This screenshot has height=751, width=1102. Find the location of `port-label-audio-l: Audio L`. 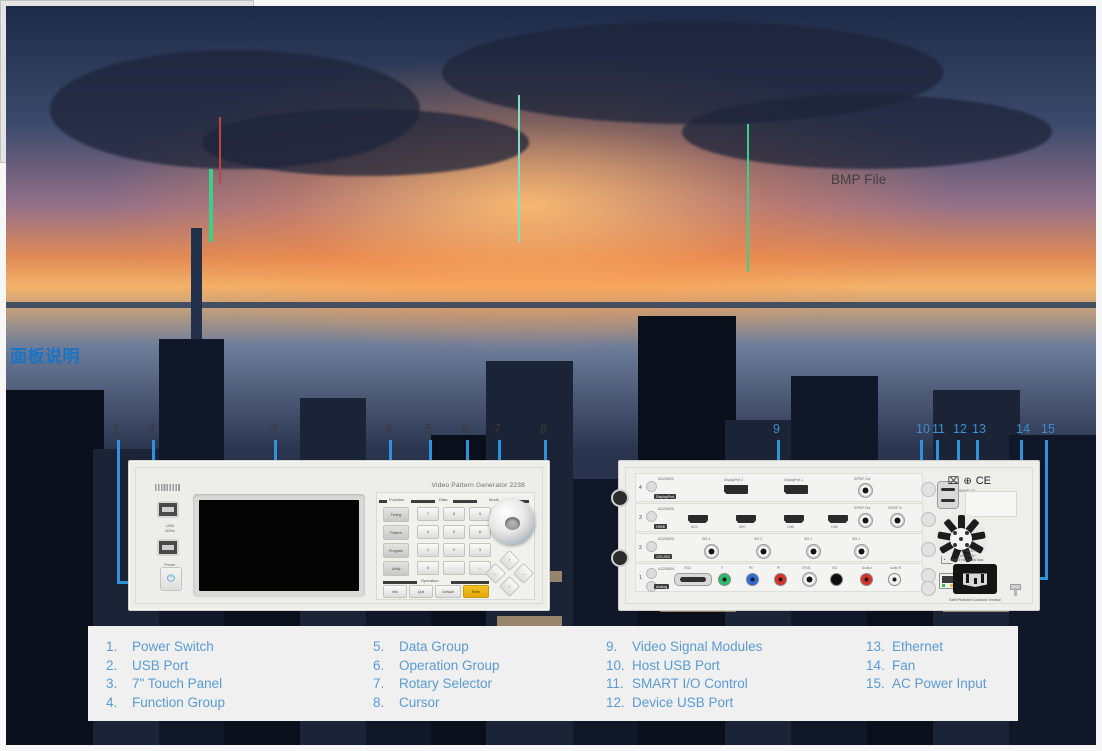

port-label-audio-l: Audio L is located at coordinates (867, 568).